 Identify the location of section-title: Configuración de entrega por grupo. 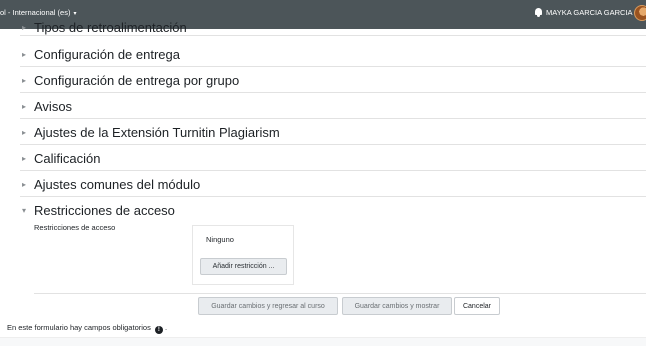
(137, 80).